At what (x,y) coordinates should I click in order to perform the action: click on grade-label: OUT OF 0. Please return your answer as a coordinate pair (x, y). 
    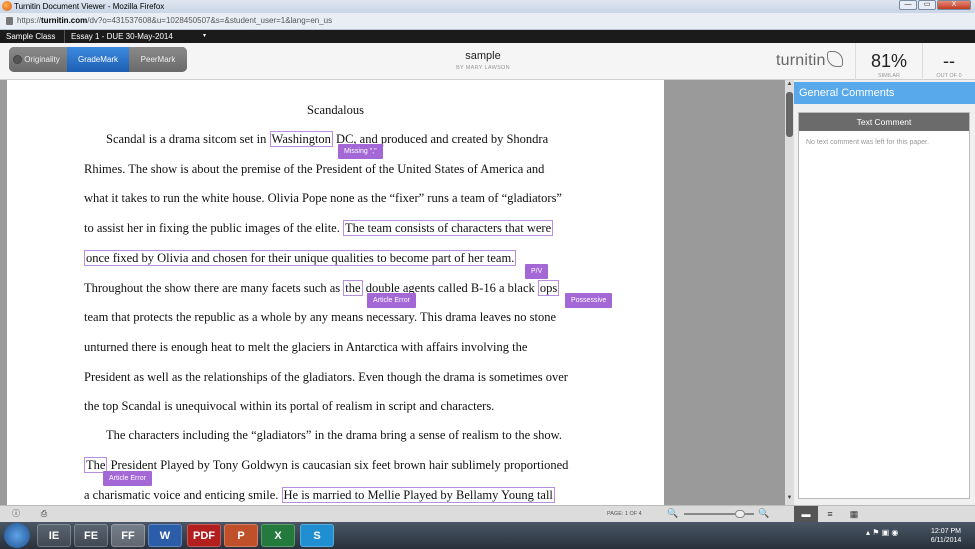
    Looking at the image, I should click on (949, 76).